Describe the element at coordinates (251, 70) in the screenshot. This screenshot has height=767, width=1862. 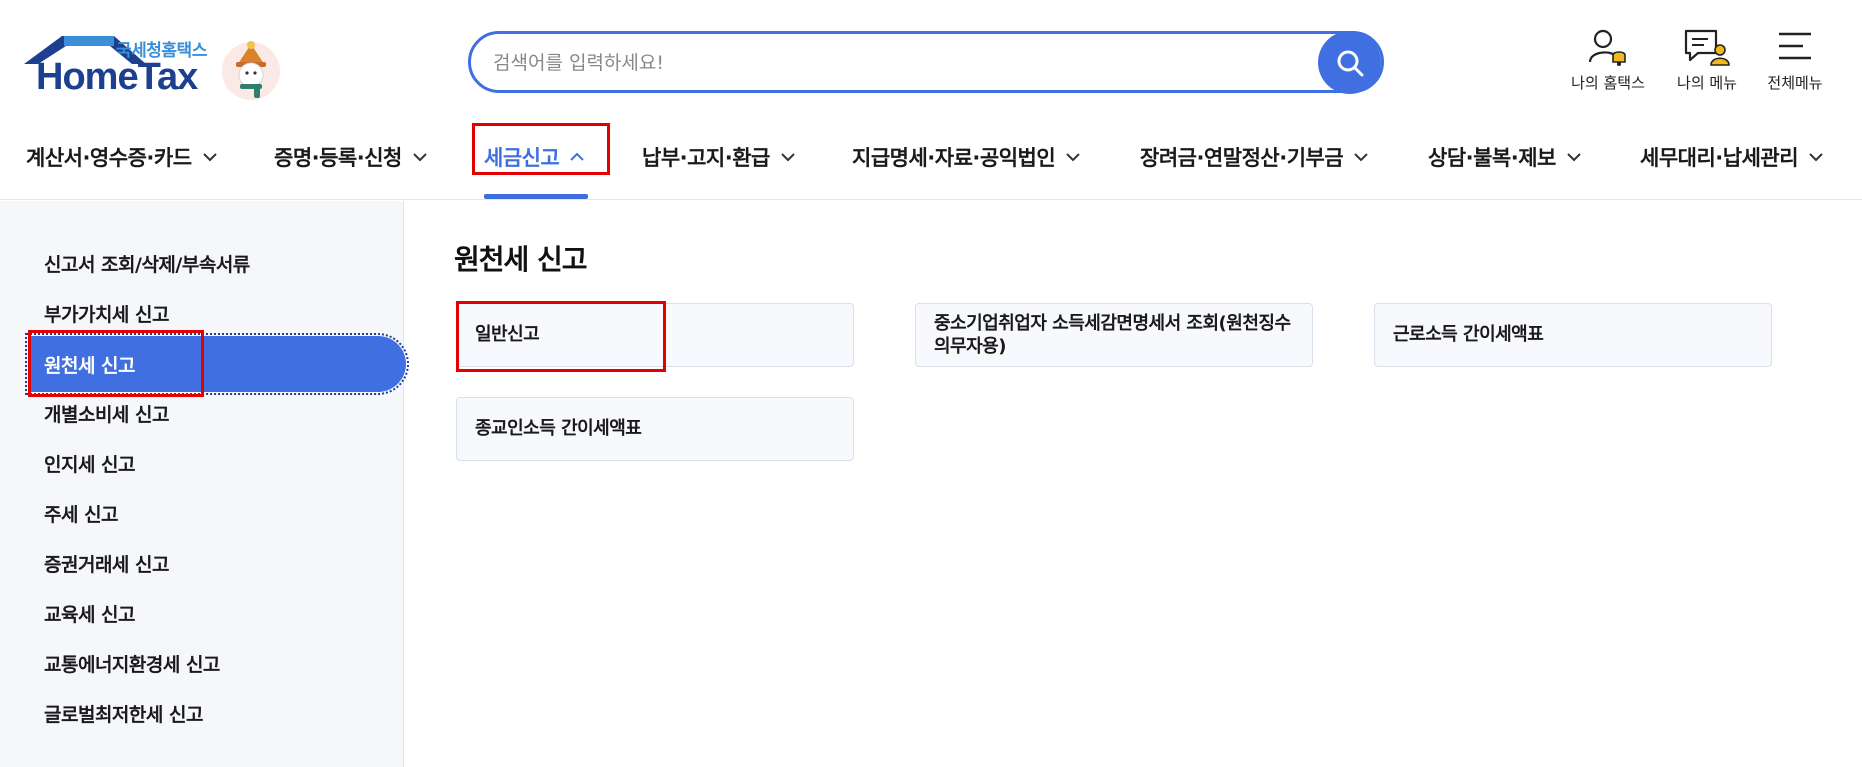
I see `snowman-mascot-icon` at that location.